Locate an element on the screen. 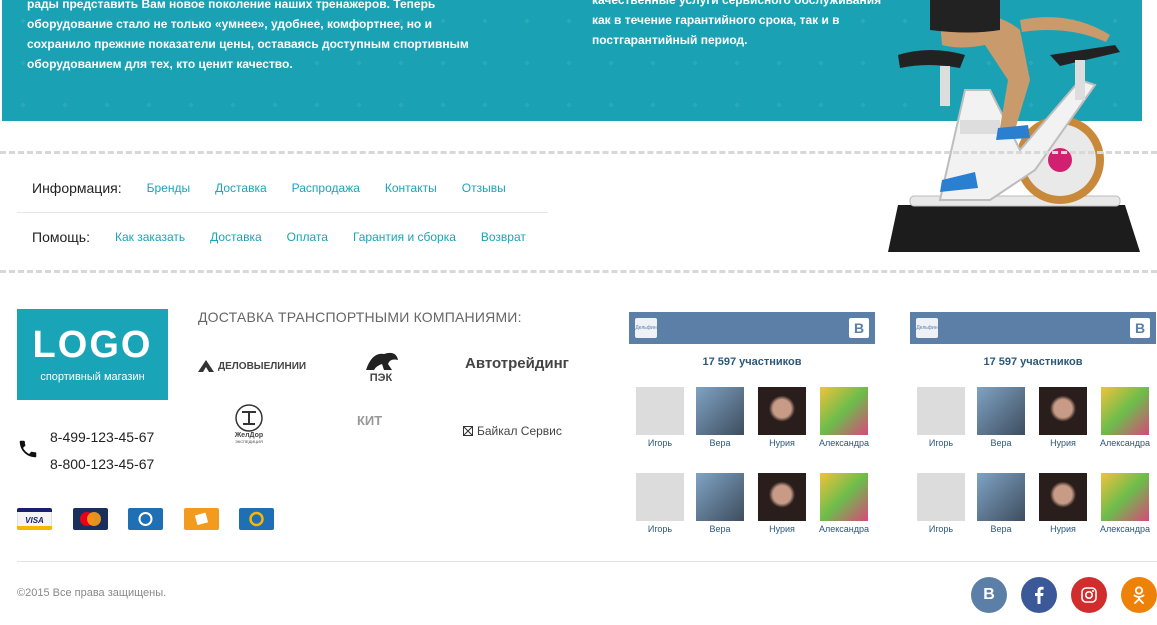  site-logo: LOGO спортивный магазин is located at coordinates (92, 354).